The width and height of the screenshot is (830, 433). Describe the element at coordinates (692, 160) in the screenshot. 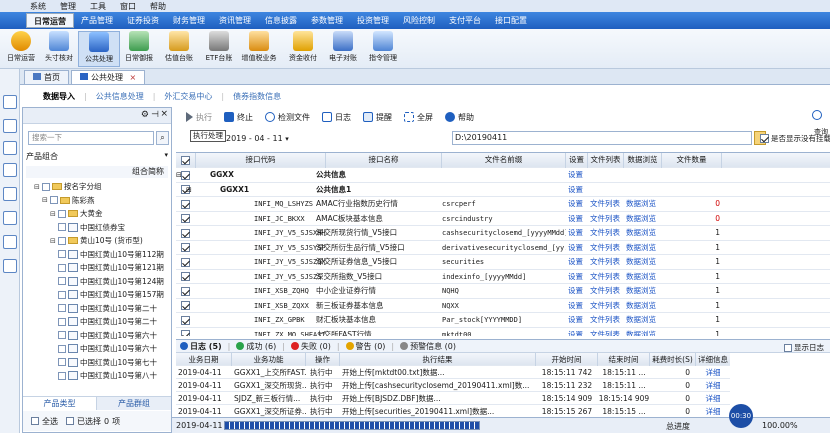

I see `col-file-count: 文件数量` at that location.